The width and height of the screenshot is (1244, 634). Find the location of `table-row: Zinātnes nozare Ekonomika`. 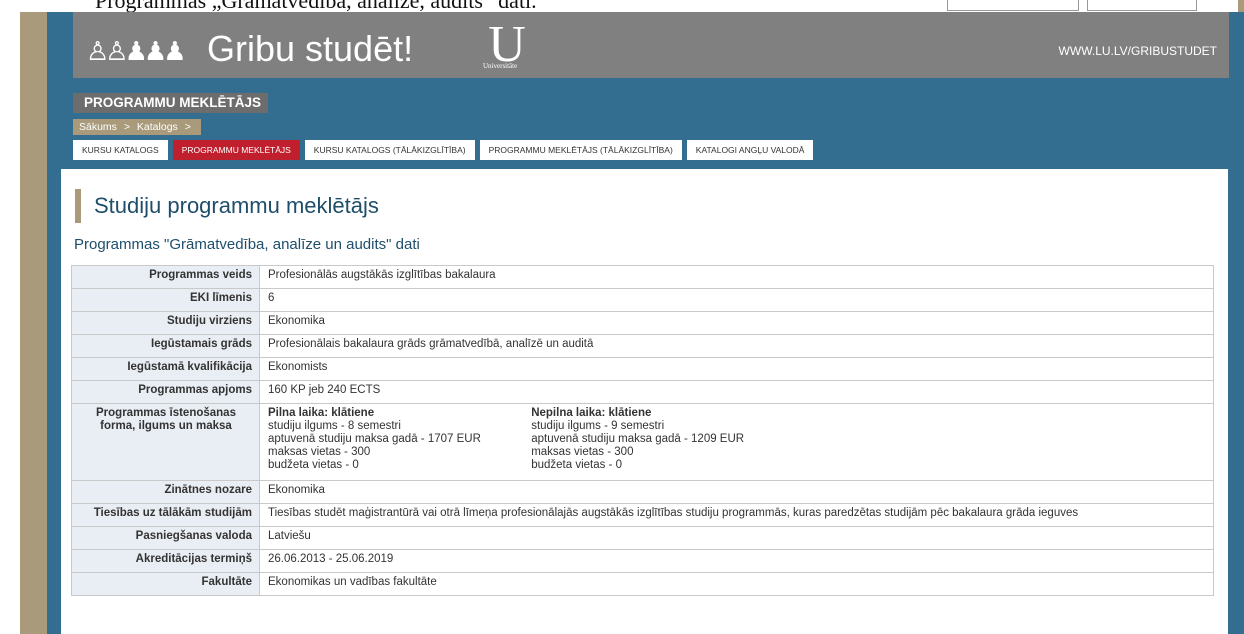

table-row: Zinātnes nozare Ekonomika is located at coordinates (642, 492).